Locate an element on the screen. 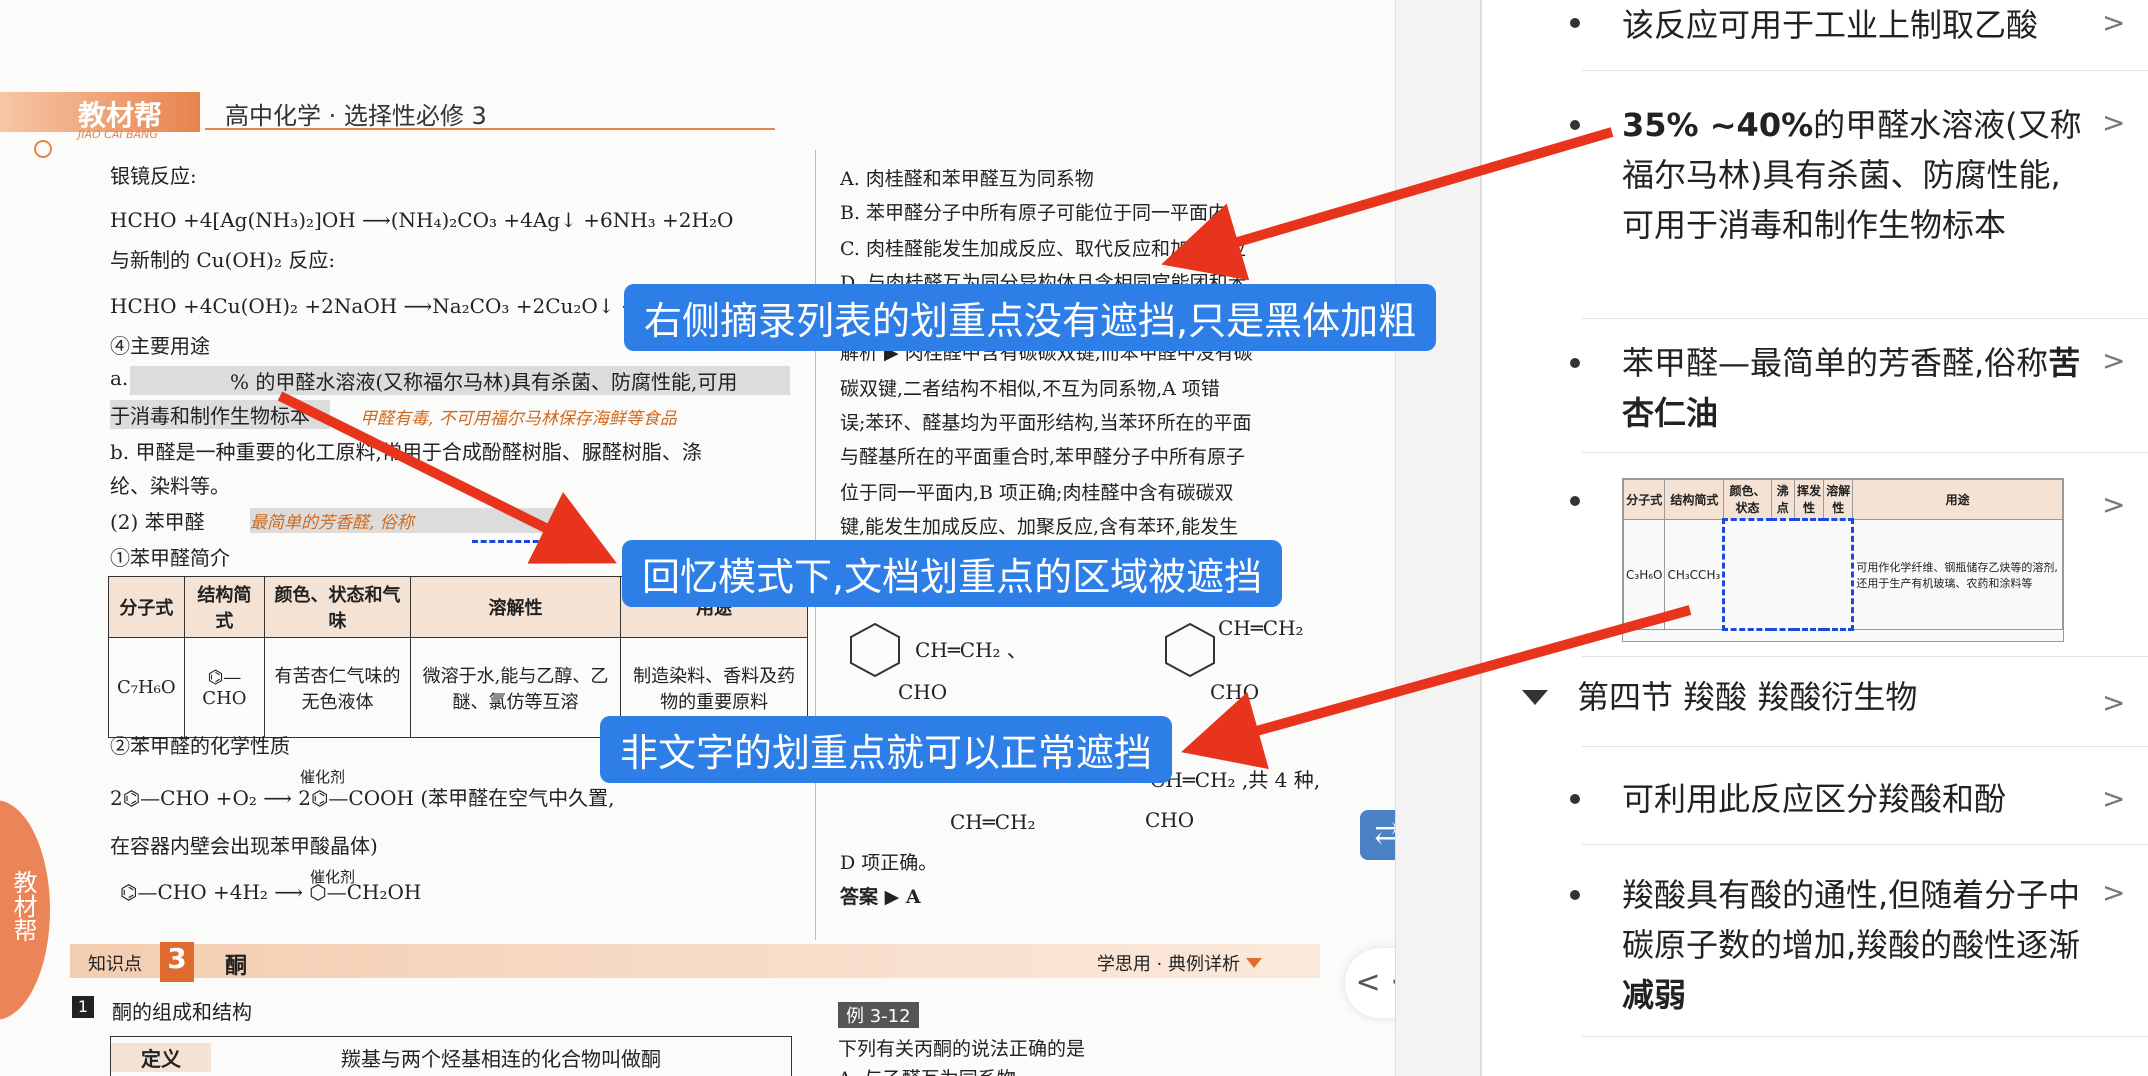 The height and width of the screenshot is (1076, 2148). annotation-callout: 回忆模式下,文档划重点的区域被遮挡 is located at coordinates (952, 573).